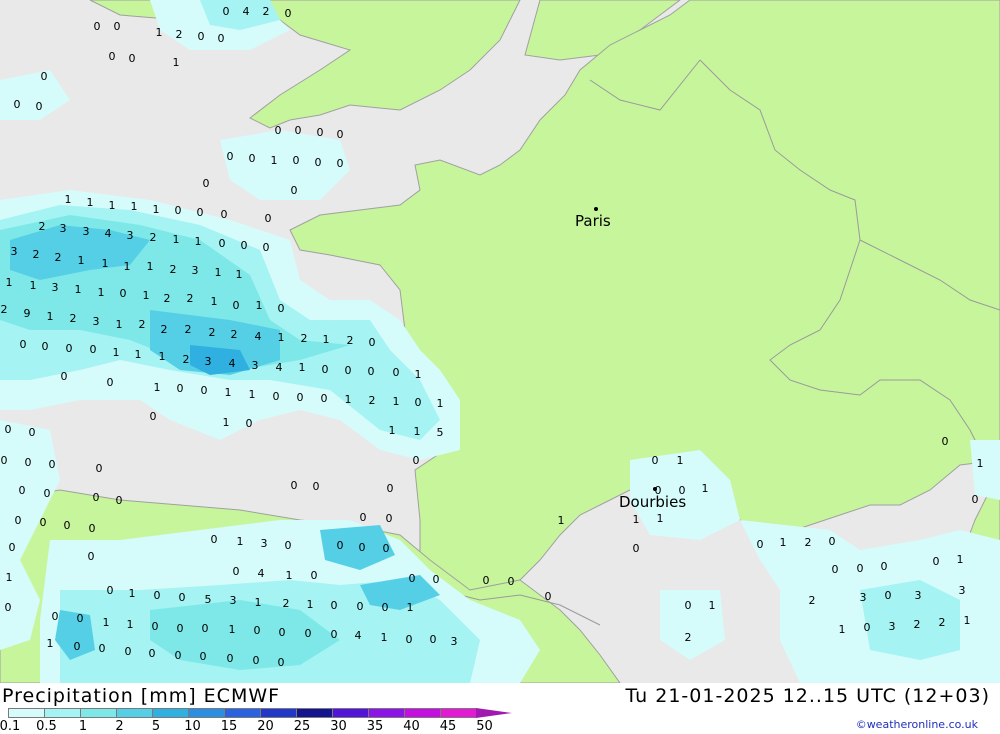 The image size is (1000, 734). What do you see at coordinates (305, 64) in the screenshot?
I see `land-britain` at bounding box center [305, 64].